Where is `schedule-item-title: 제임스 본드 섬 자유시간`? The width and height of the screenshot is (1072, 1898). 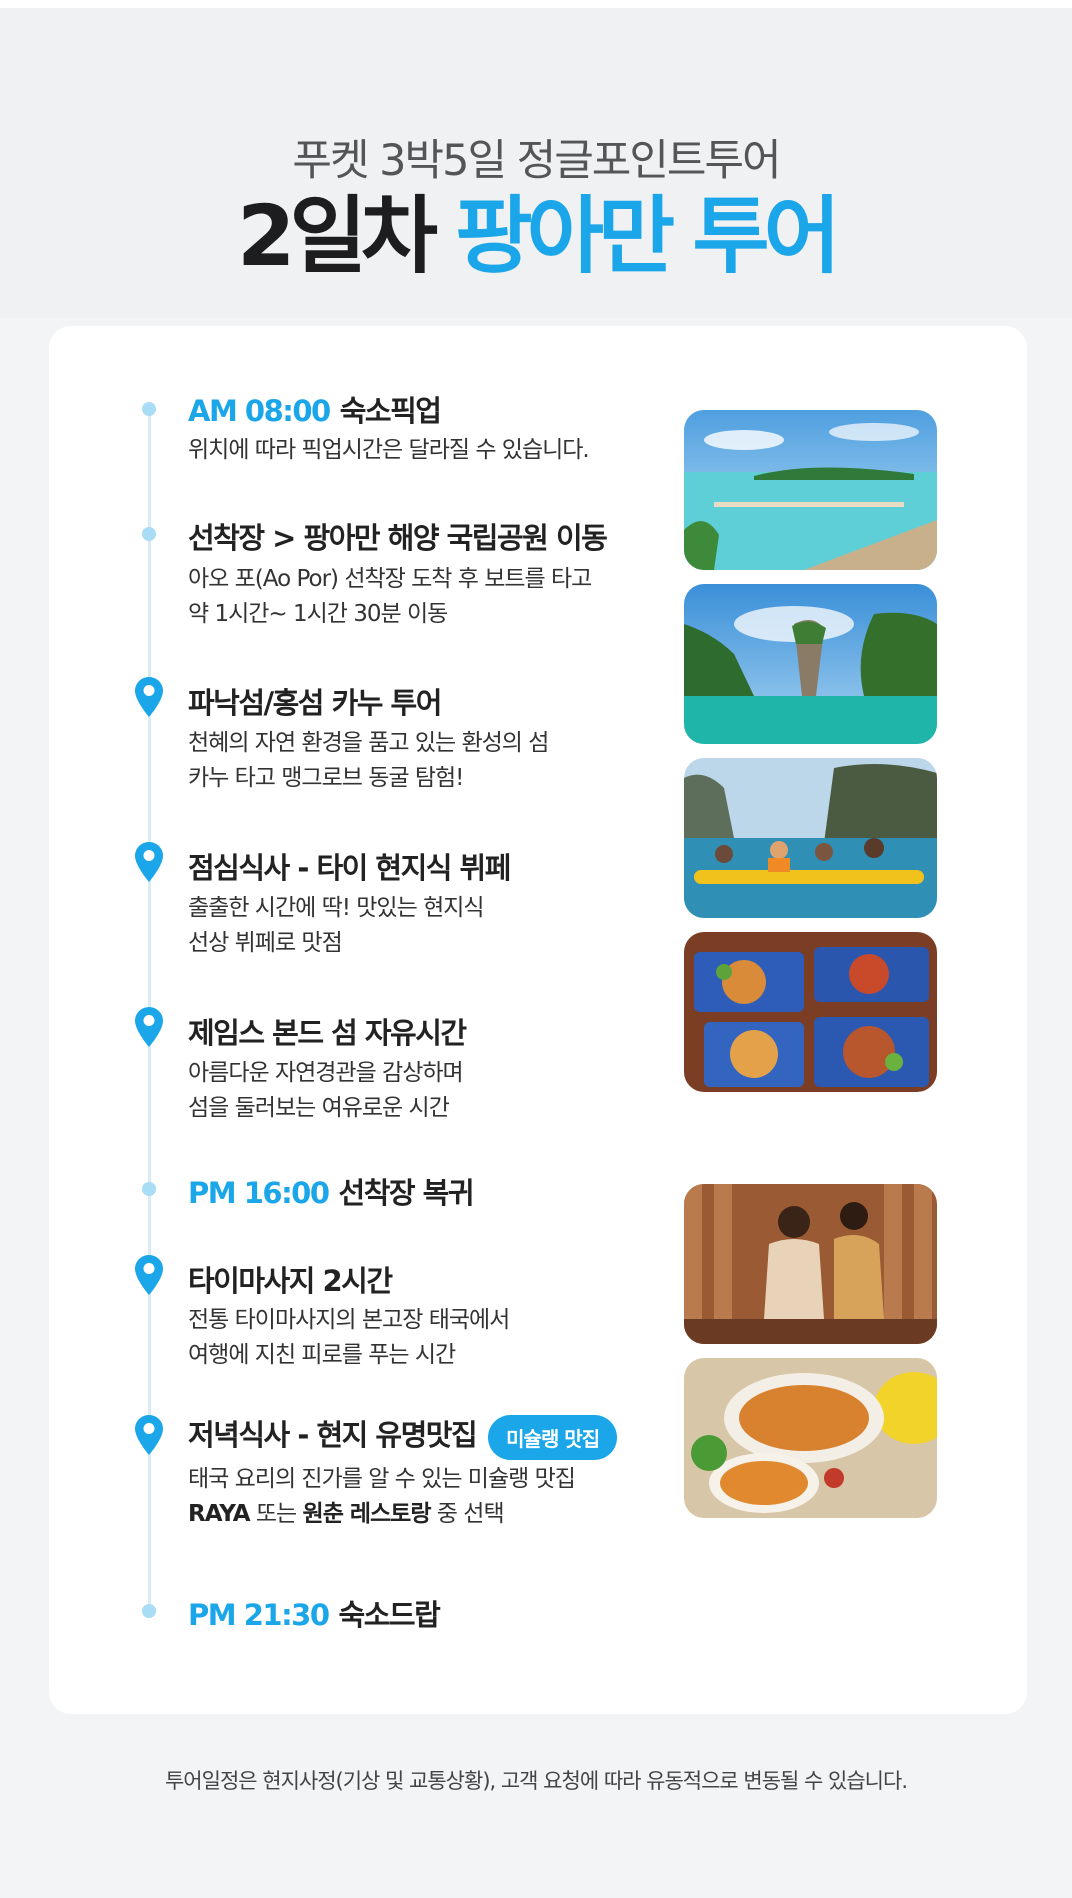
schedule-item-title: 제임스 본드 섬 자유시간 is located at coordinates (327, 1033).